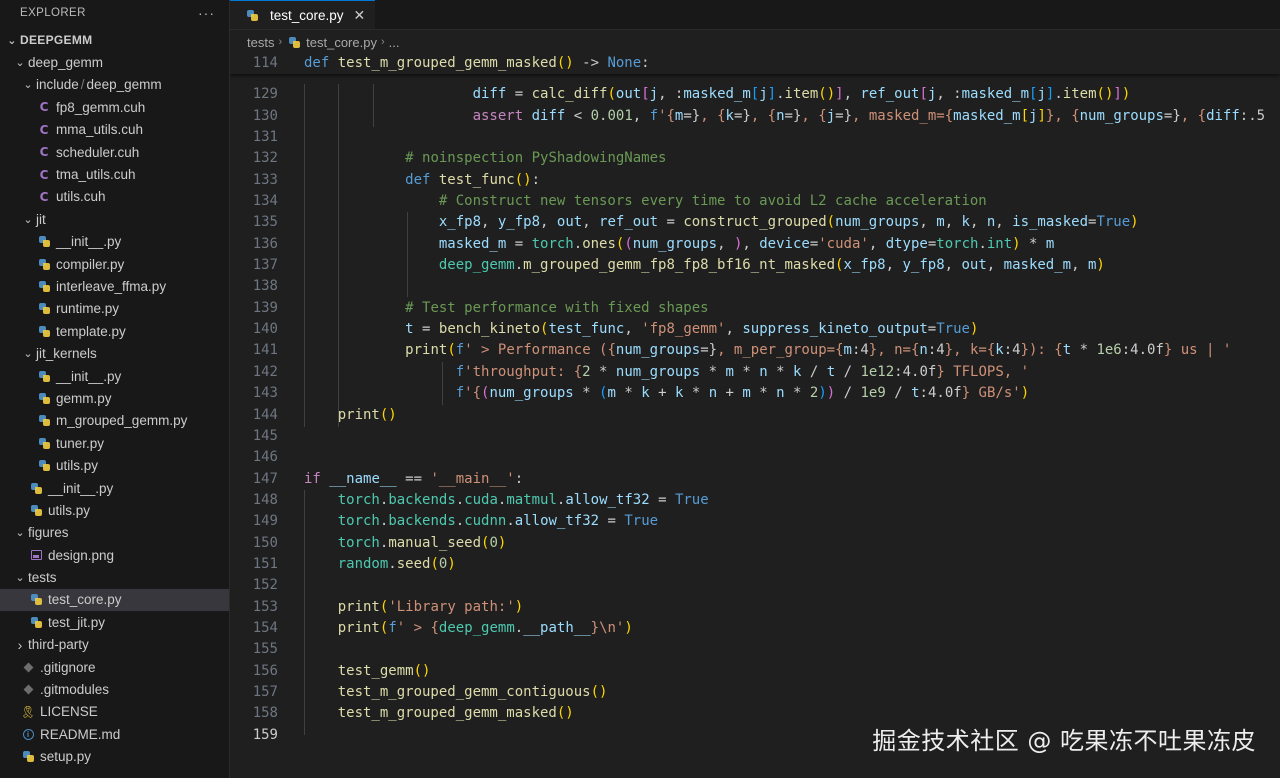  What do you see at coordinates (755, 607) in the screenshot?
I see `code-line: 153 print('Library path:')` at bounding box center [755, 607].